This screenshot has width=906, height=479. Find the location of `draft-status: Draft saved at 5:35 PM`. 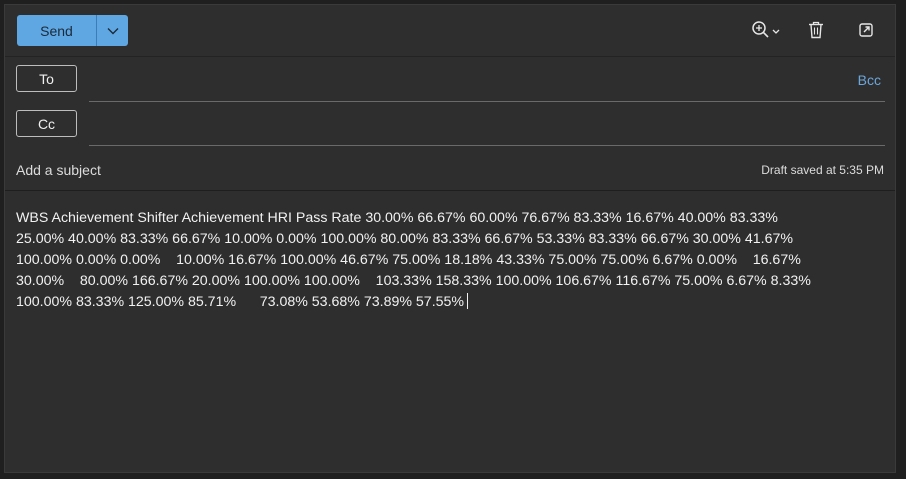

draft-status: Draft saved at 5:35 PM is located at coordinates (822, 170).